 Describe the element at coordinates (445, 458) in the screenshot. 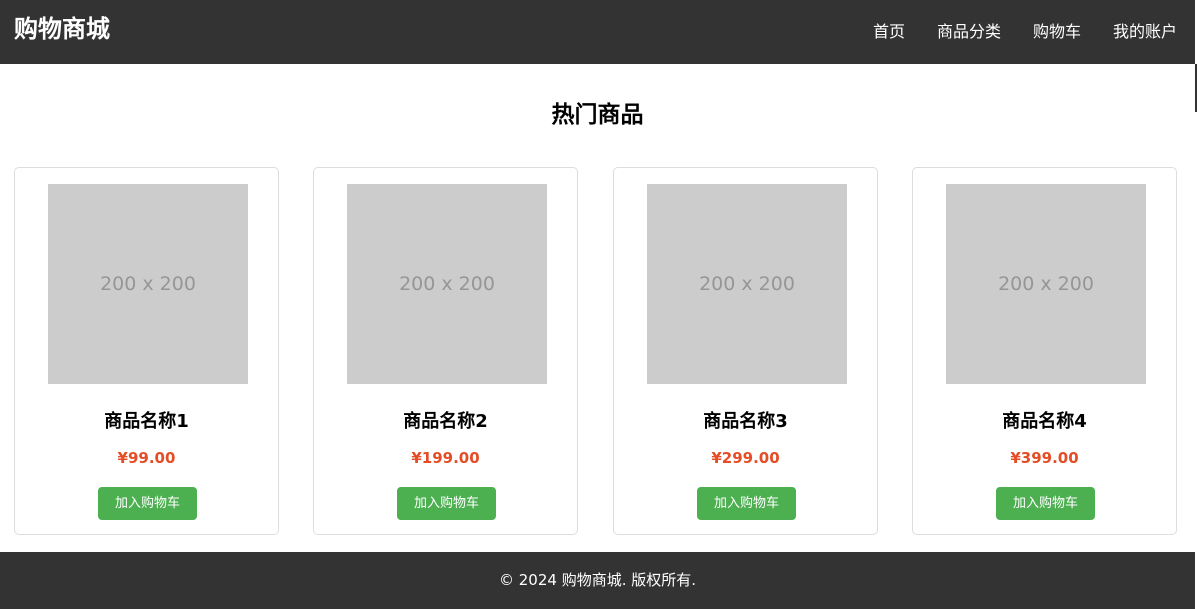

I see `product-price: ¥199.00` at that location.